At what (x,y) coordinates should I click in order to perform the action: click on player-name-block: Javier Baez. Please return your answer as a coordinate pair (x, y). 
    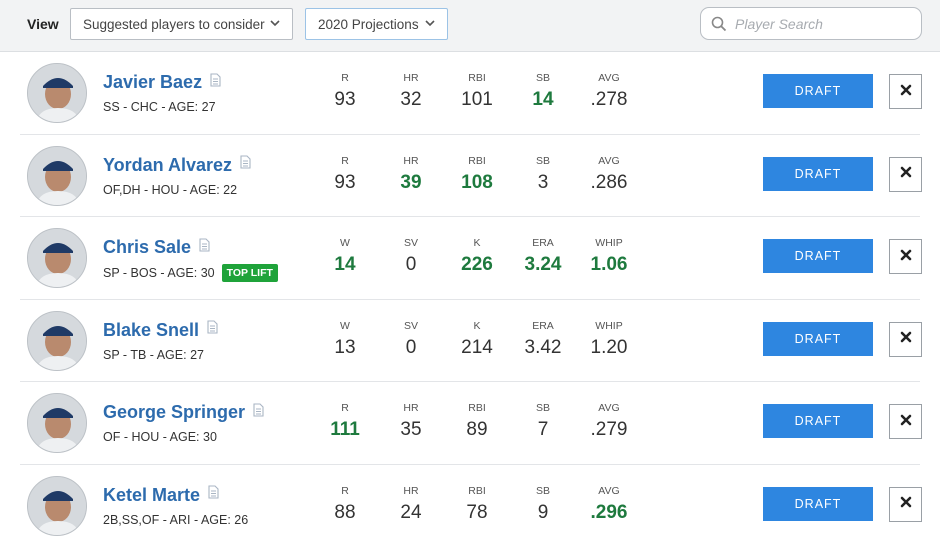
    Looking at the image, I should click on (162, 83).